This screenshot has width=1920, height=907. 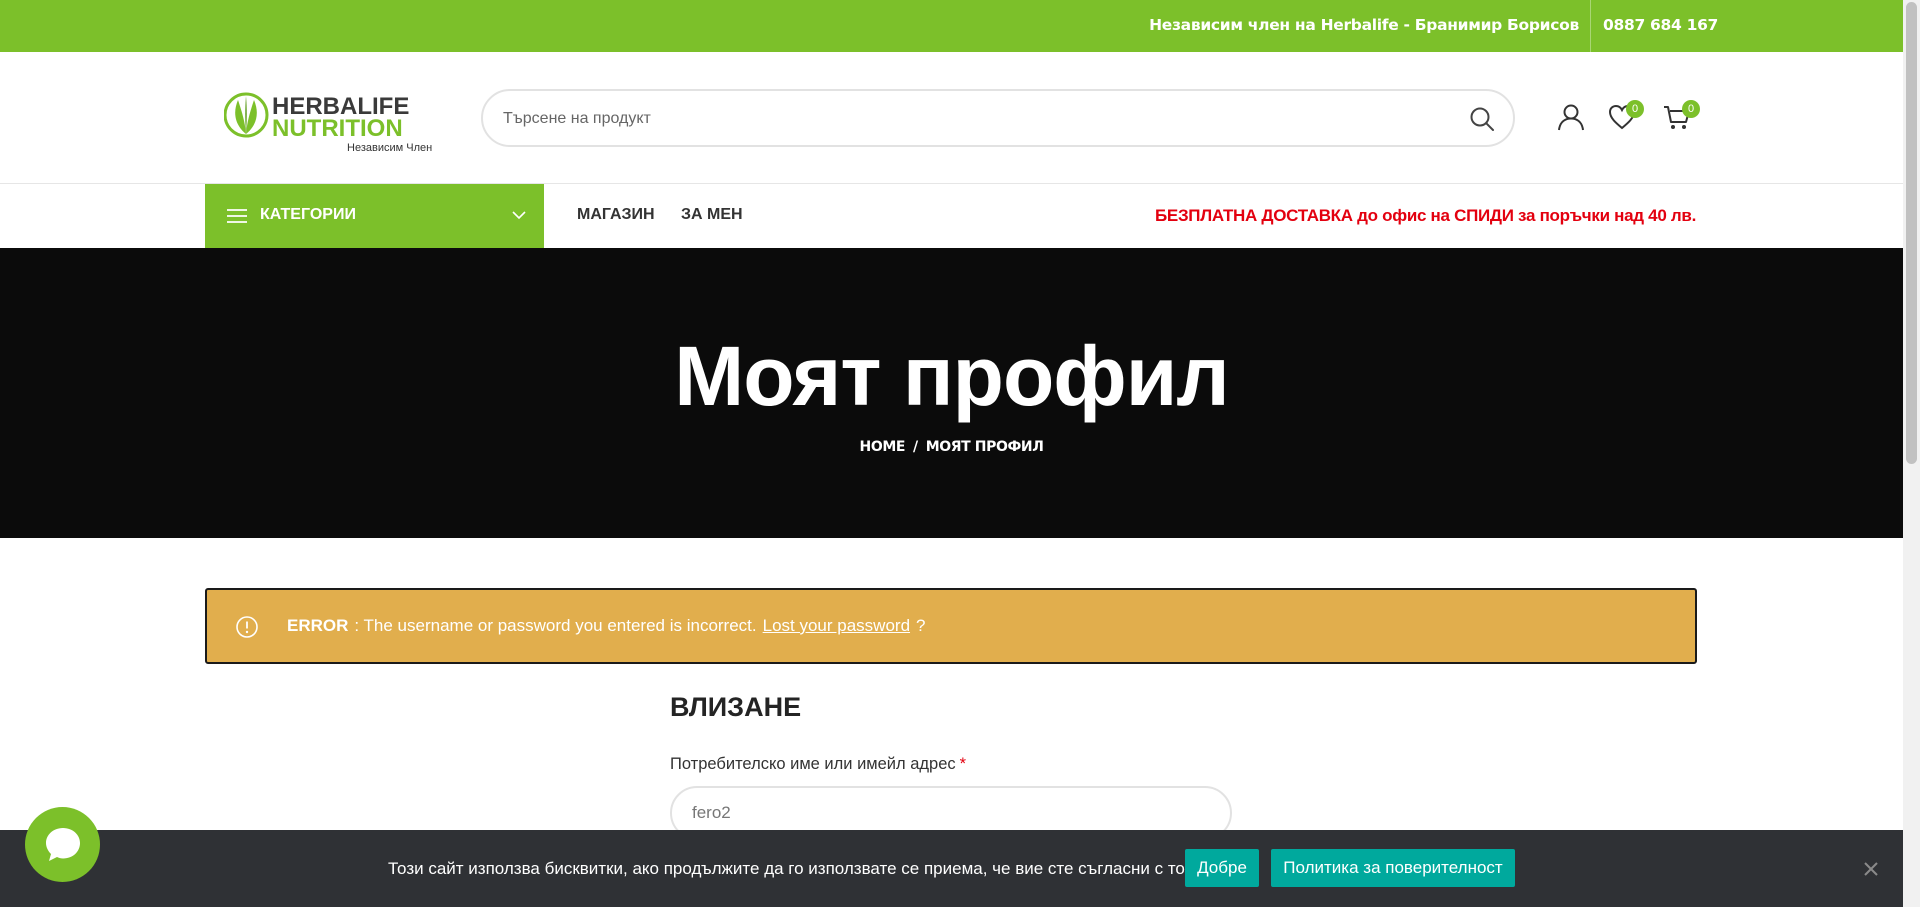 What do you see at coordinates (998, 118) in the screenshot?
I see `search-bar: Търсене на продукт` at bounding box center [998, 118].